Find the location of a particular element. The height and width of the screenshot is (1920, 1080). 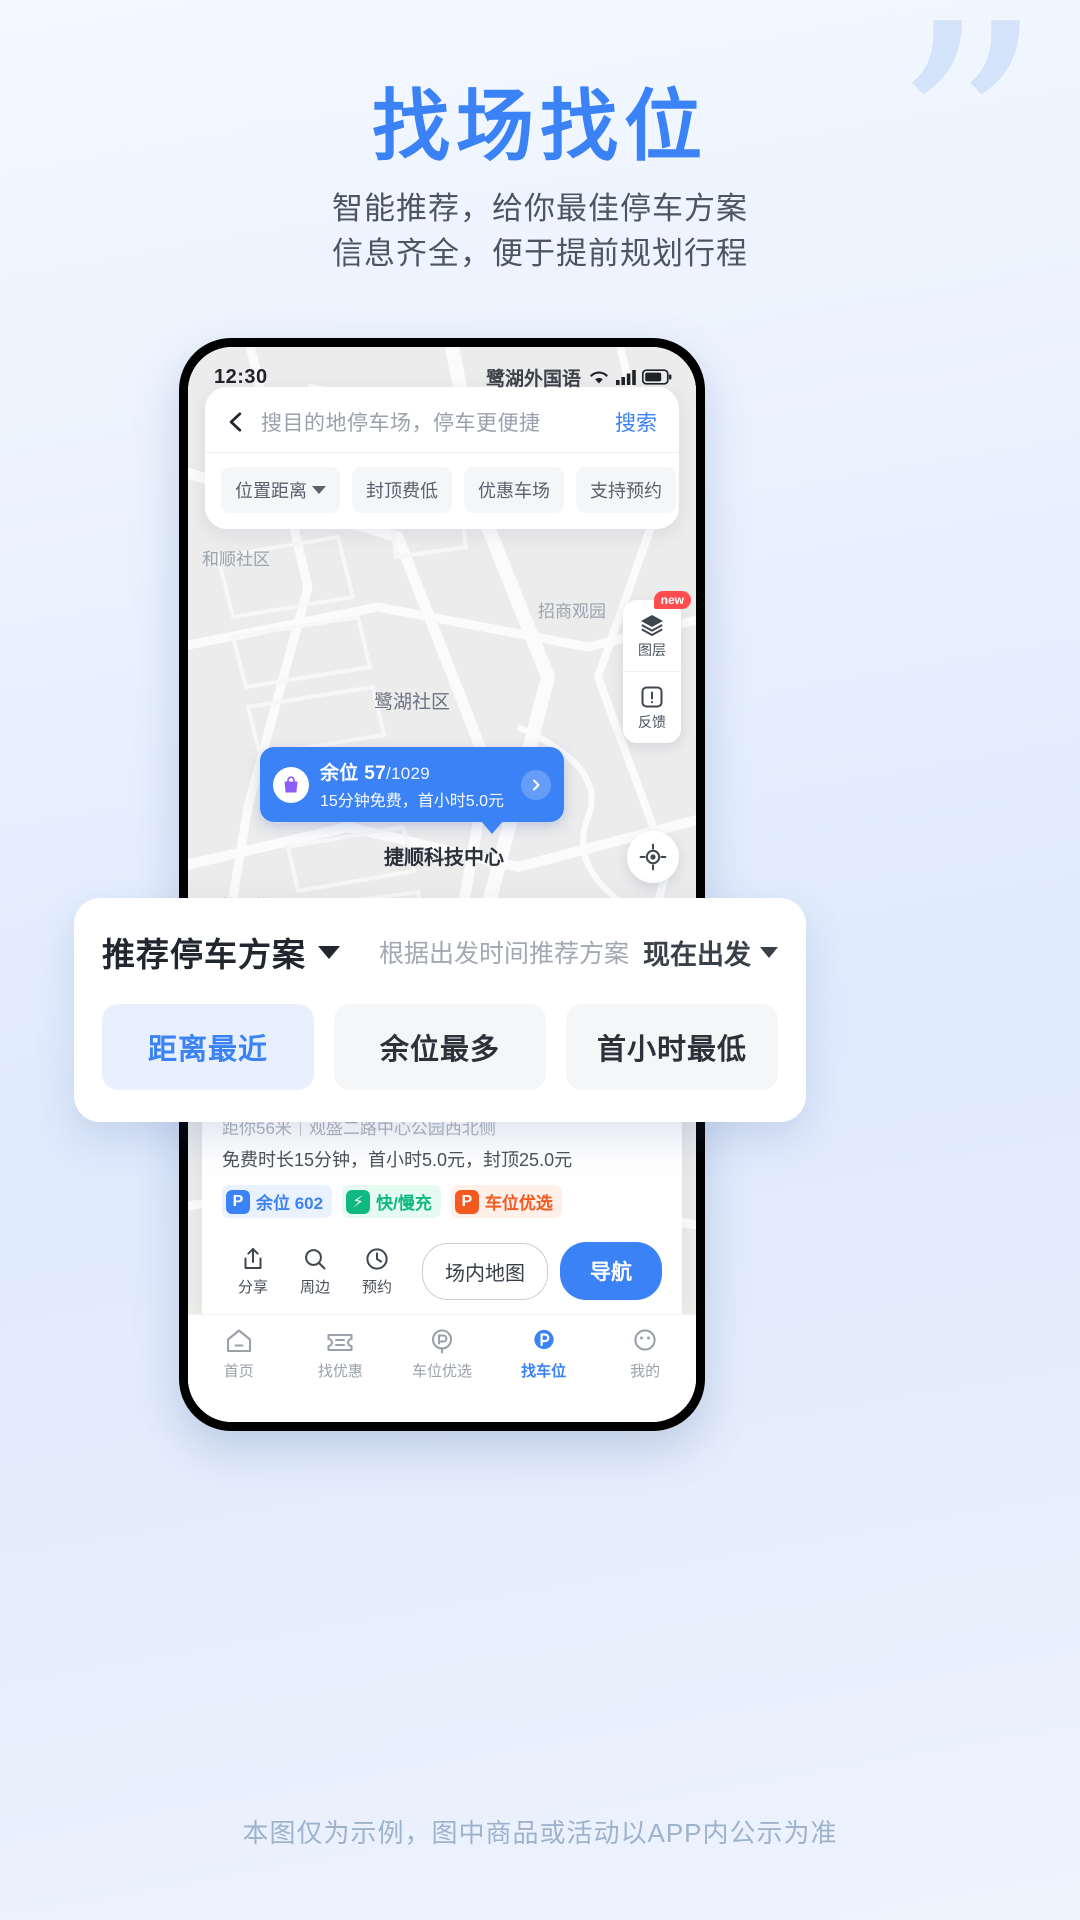

map-tool-feedback: 反馈 is located at coordinates (652, 707).